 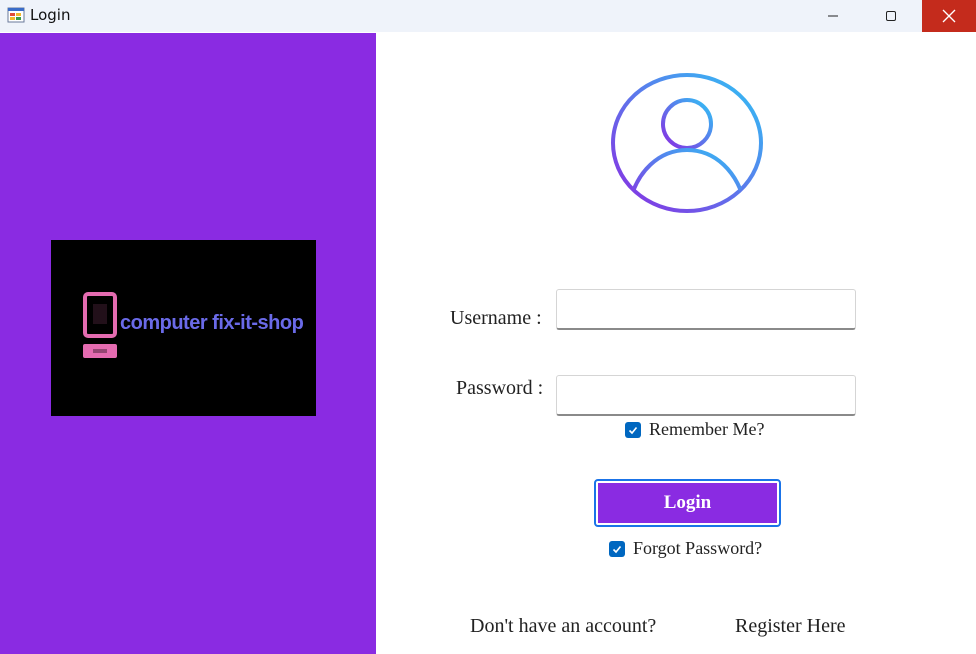 I want to click on password-field, so click(x=706, y=395).